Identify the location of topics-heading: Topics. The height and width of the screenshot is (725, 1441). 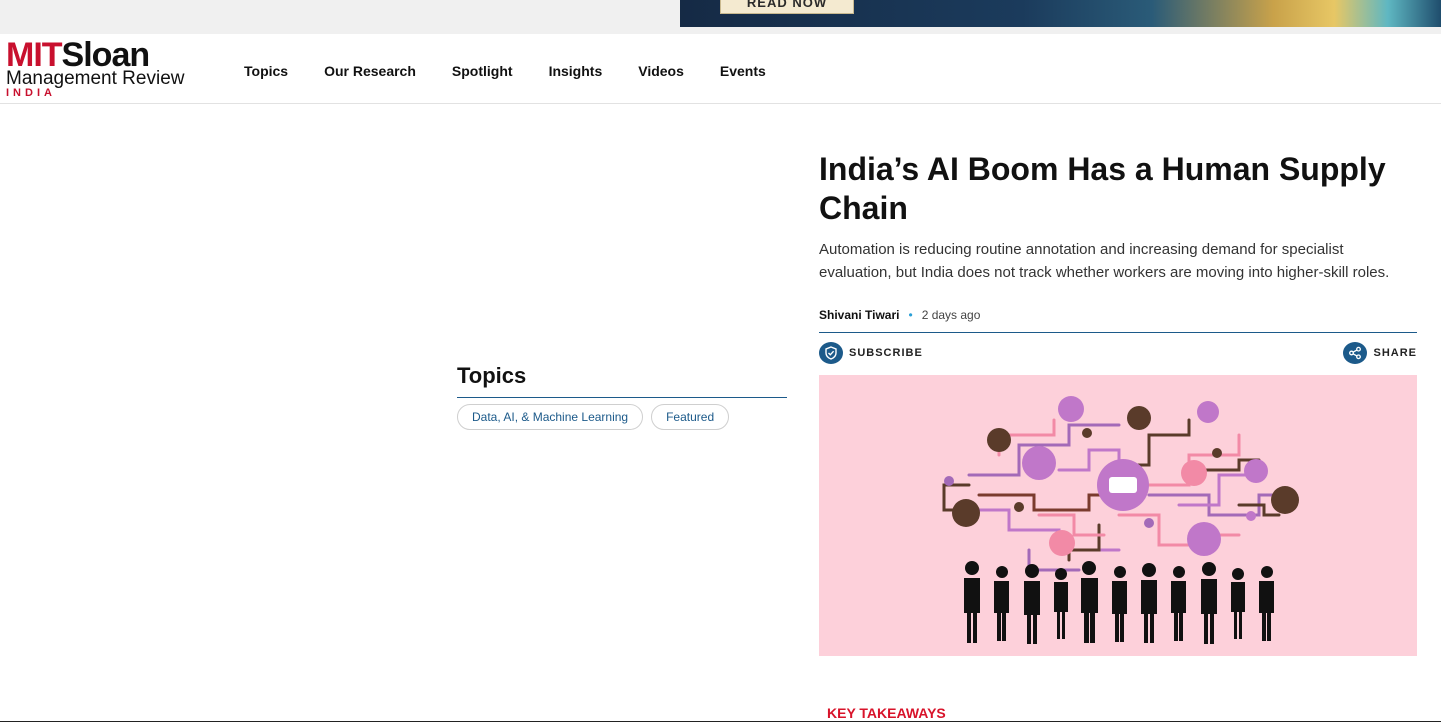
(622, 380).